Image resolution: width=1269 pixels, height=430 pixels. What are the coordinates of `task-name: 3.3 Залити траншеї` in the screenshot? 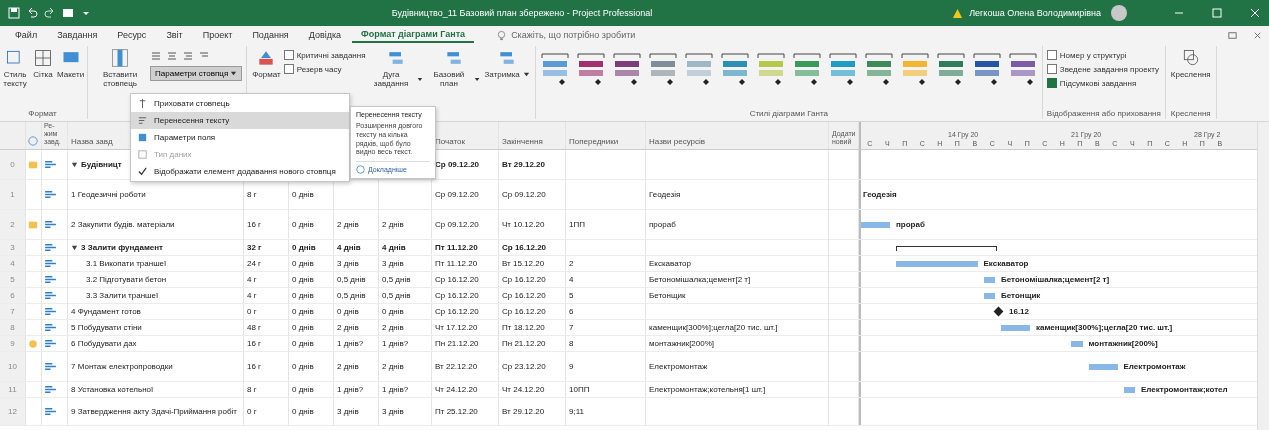 It's located at (122, 295).